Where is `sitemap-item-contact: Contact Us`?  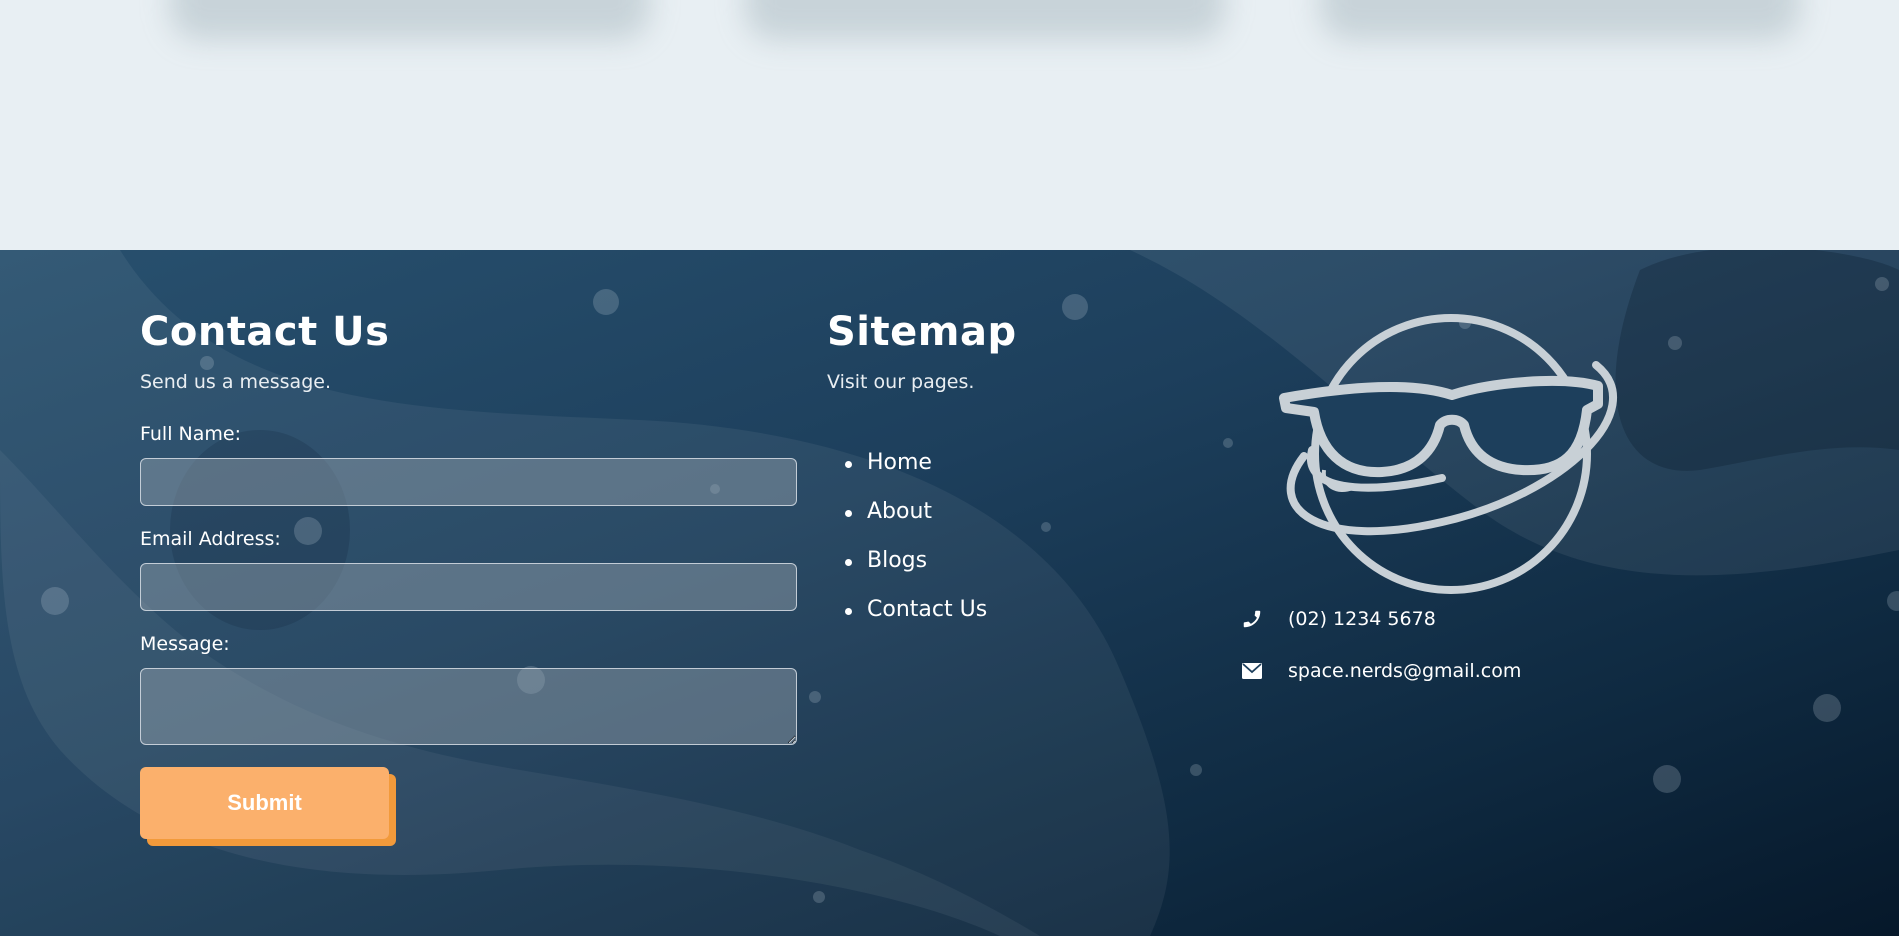
sitemap-item-contact: Contact Us is located at coordinates (1007, 622).